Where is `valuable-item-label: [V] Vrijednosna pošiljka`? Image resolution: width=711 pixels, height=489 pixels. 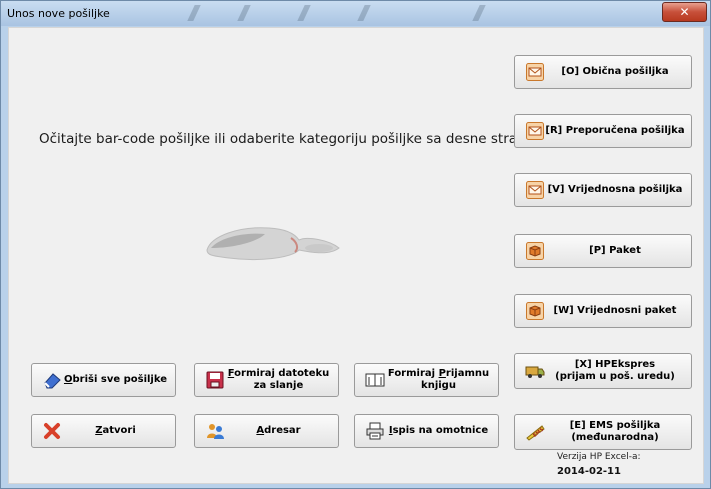
valuable-item-label: [V] Vrijednosna pošiljka is located at coordinates (615, 189).